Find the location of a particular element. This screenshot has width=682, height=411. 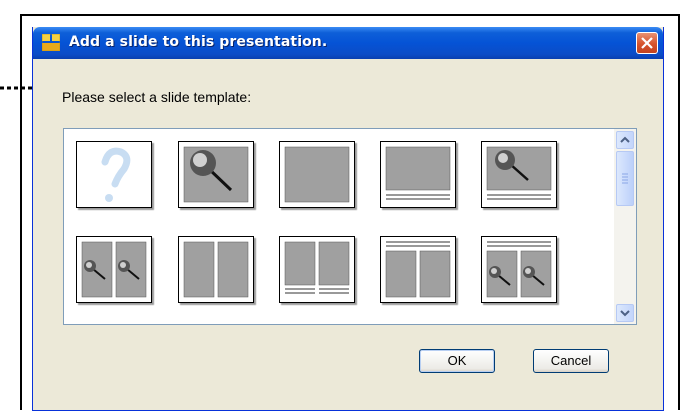

scroll-down-button is located at coordinates (625, 313).